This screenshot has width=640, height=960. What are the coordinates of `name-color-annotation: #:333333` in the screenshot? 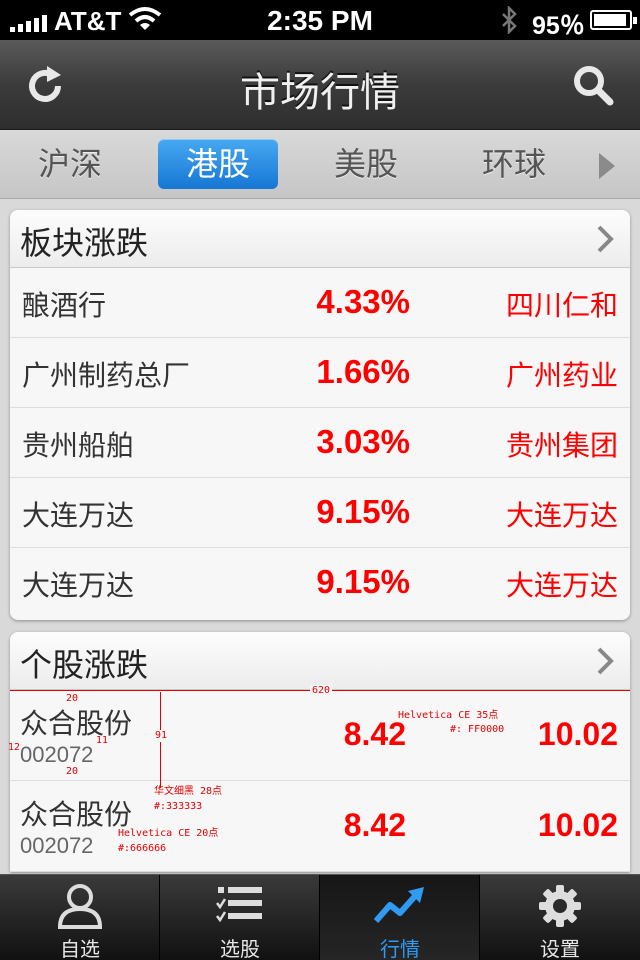 It's located at (178, 806).